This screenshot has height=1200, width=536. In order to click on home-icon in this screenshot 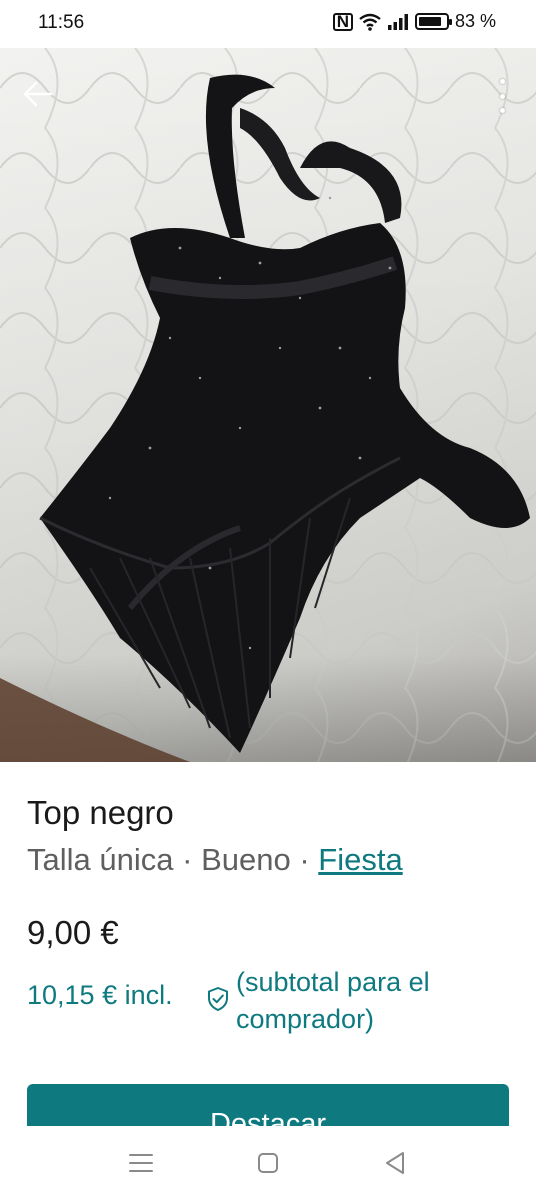, I will do `click(268, 1163)`.